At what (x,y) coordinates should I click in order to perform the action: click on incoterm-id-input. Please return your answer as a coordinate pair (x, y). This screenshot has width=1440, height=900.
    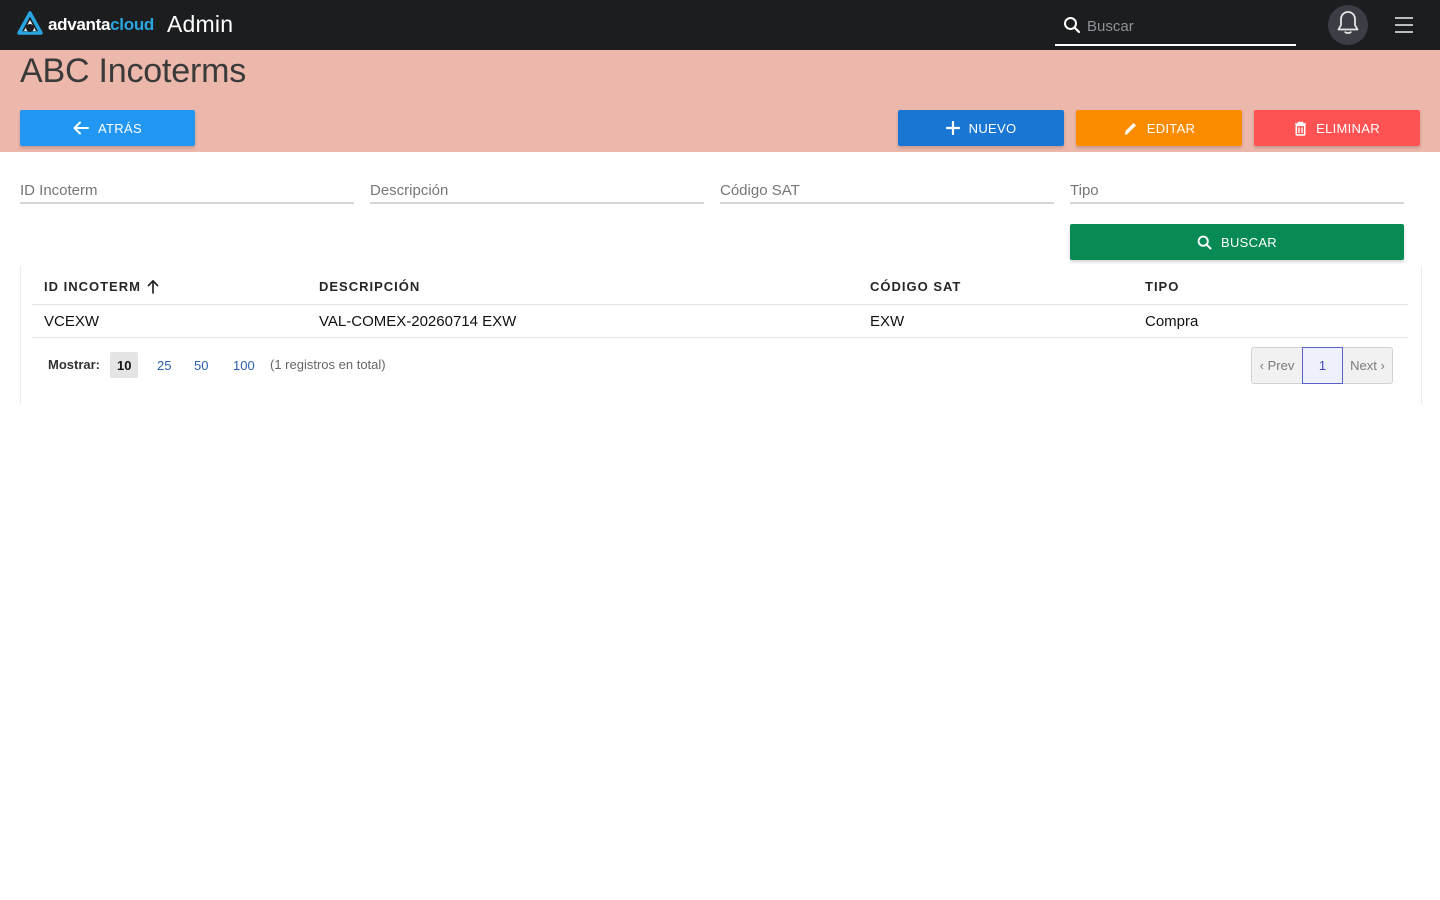
    Looking at the image, I should click on (187, 190).